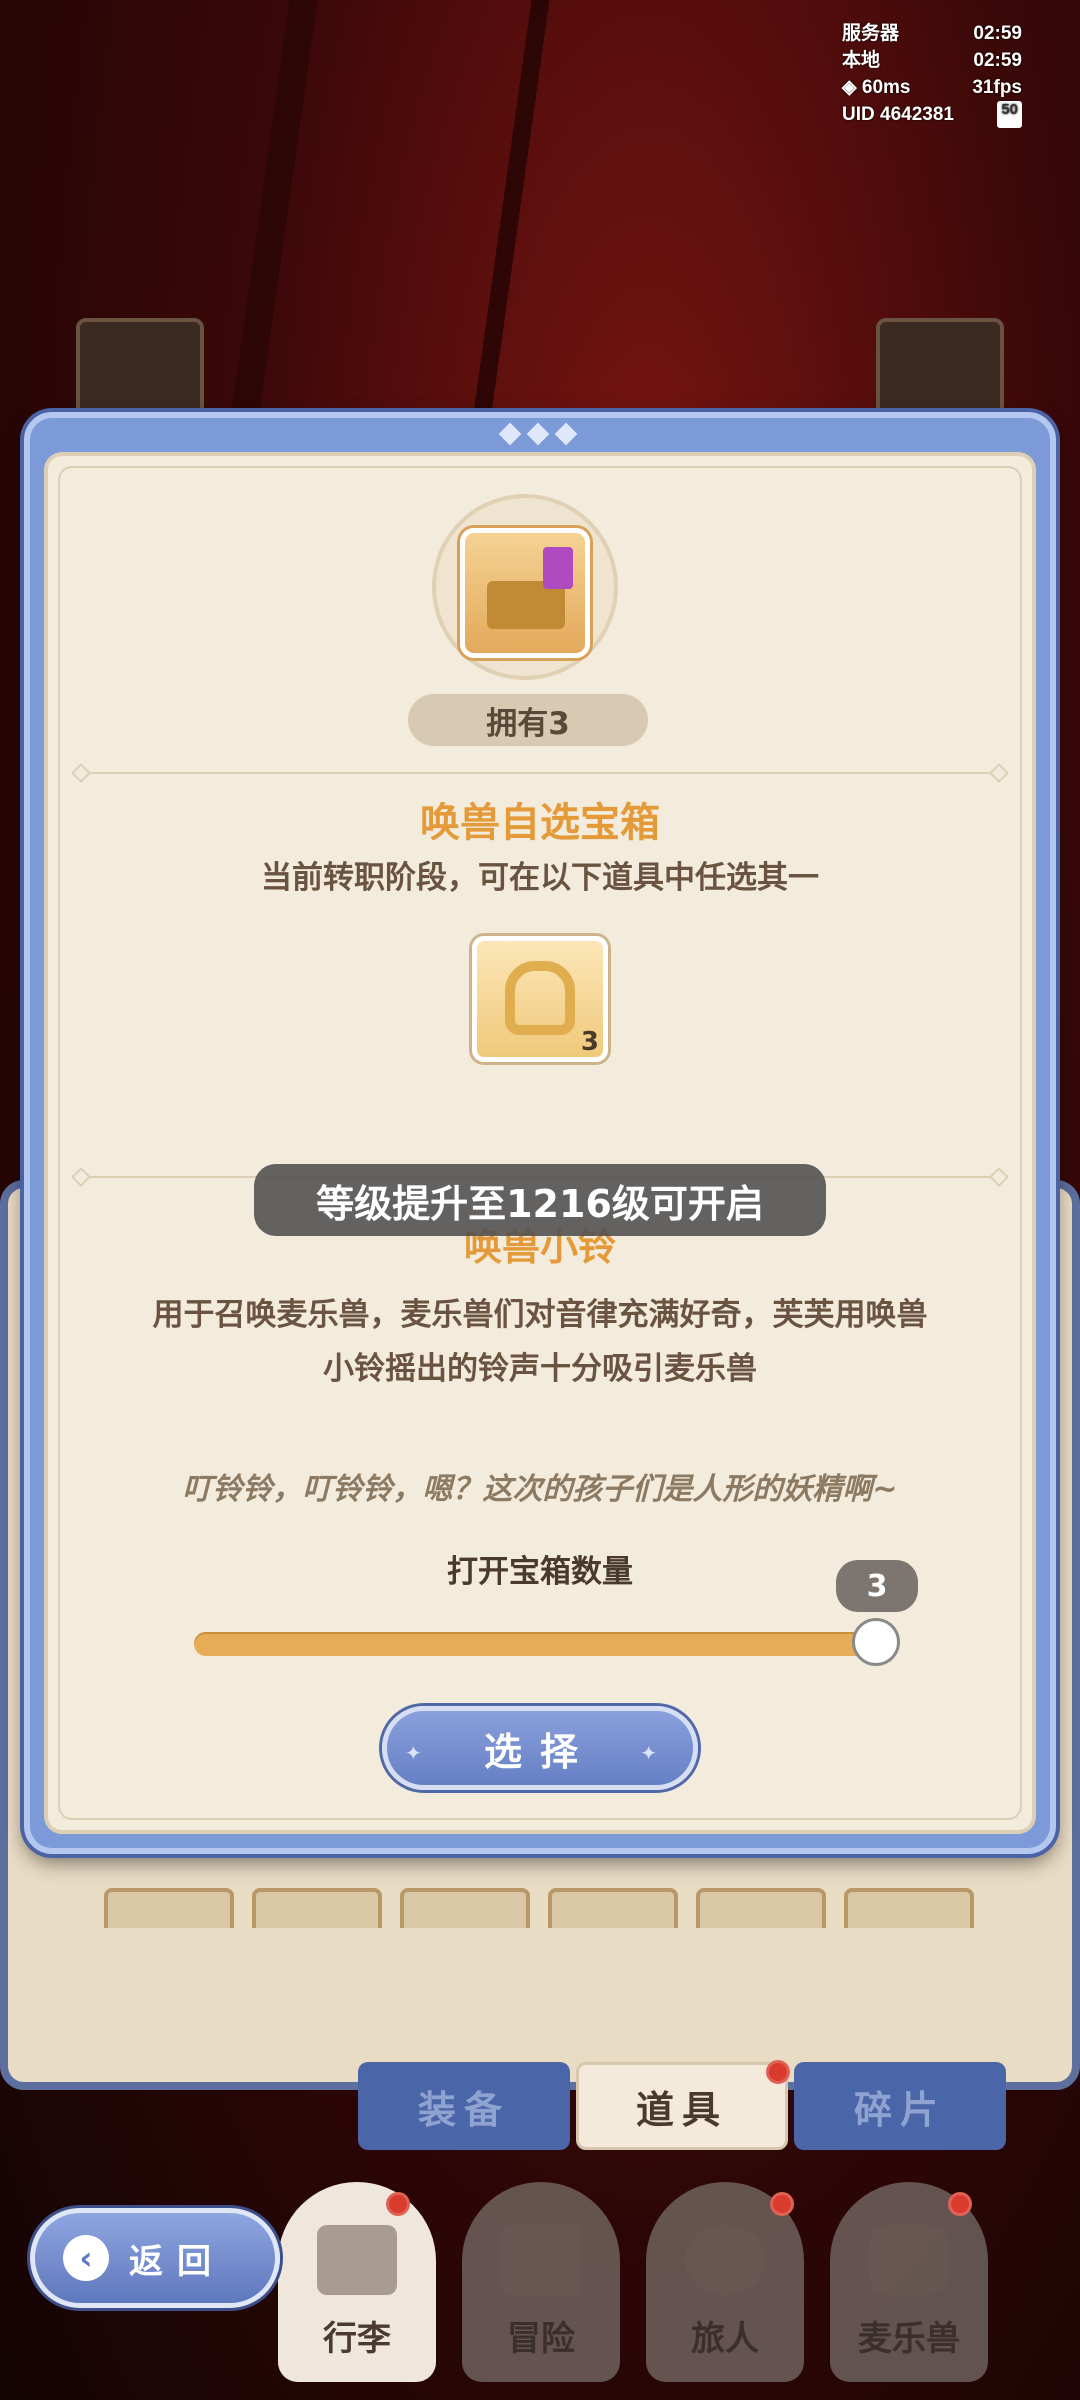  What do you see at coordinates (997, 33) in the screenshot?
I see `server-time: 02:59` at bounding box center [997, 33].